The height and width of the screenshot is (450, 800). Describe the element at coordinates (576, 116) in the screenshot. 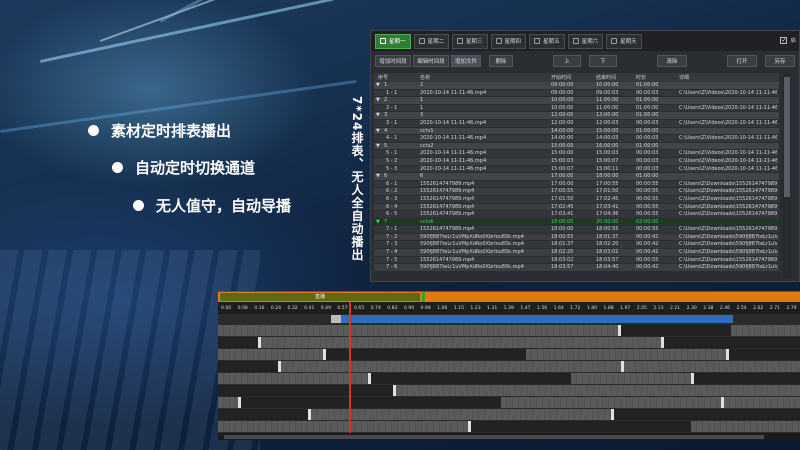

I see `table-row: ▼ 3 3 12:00:00 13:00:00 01:00:00` at that location.